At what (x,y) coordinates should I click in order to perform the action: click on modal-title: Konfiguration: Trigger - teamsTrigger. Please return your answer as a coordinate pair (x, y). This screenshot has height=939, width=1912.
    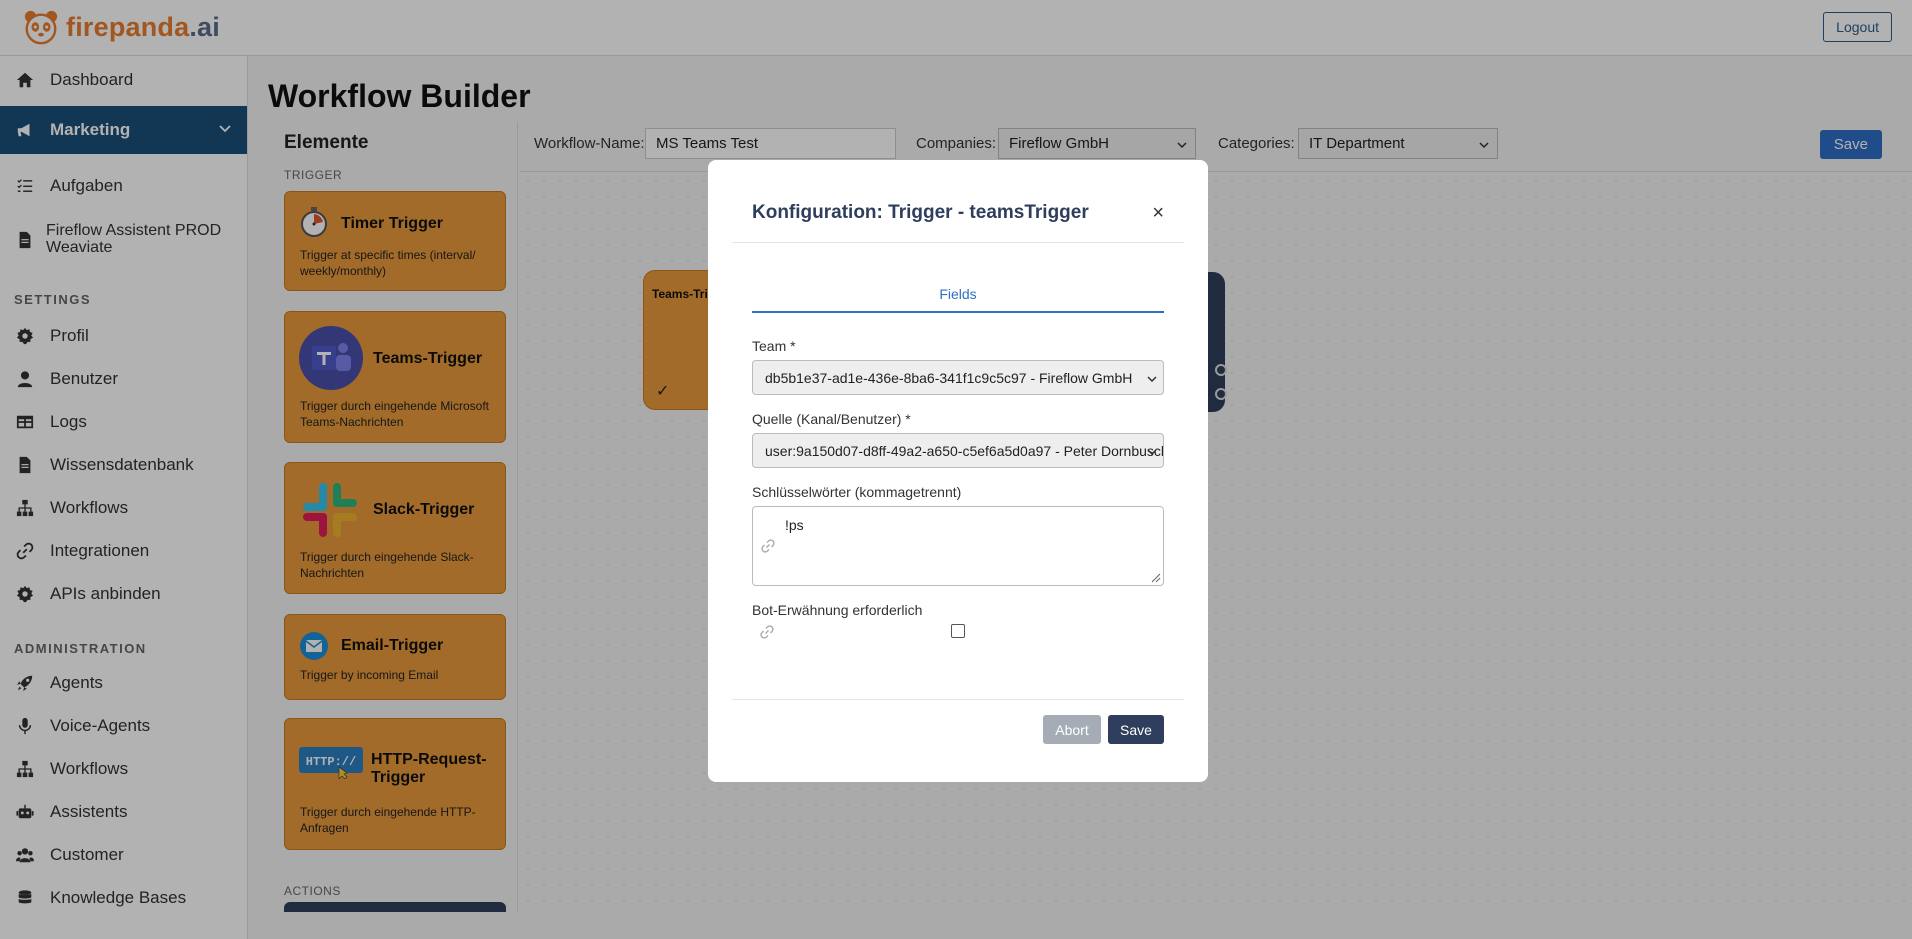
    Looking at the image, I should click on (920, 212).